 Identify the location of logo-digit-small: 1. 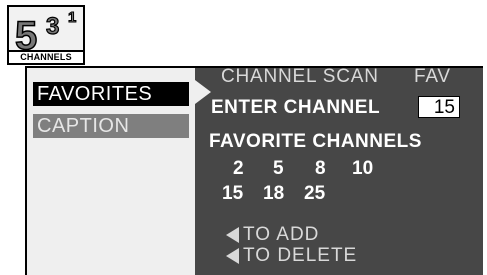
(72, 17).